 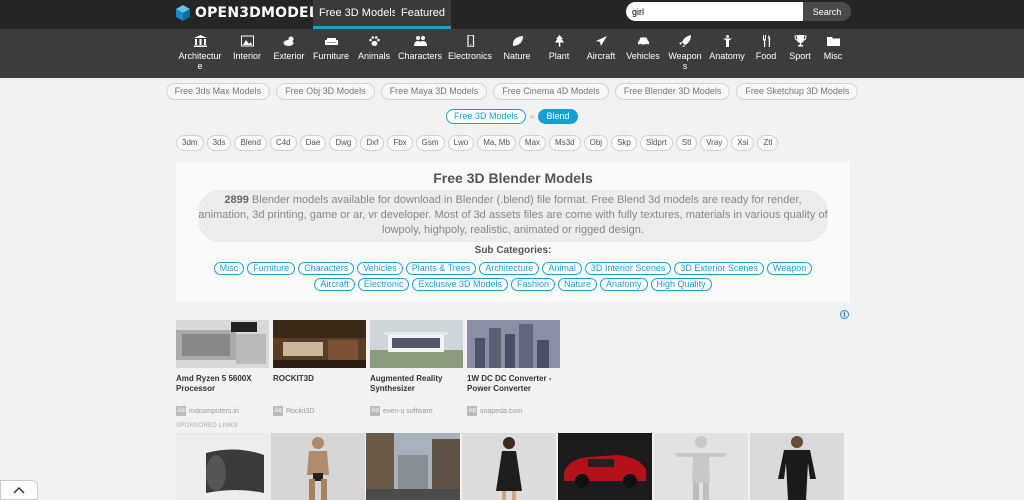 What do you see at coordinates (247, 48) in the screenshot?
I see `category-interior: Interior` at bounding box center [247, 48].